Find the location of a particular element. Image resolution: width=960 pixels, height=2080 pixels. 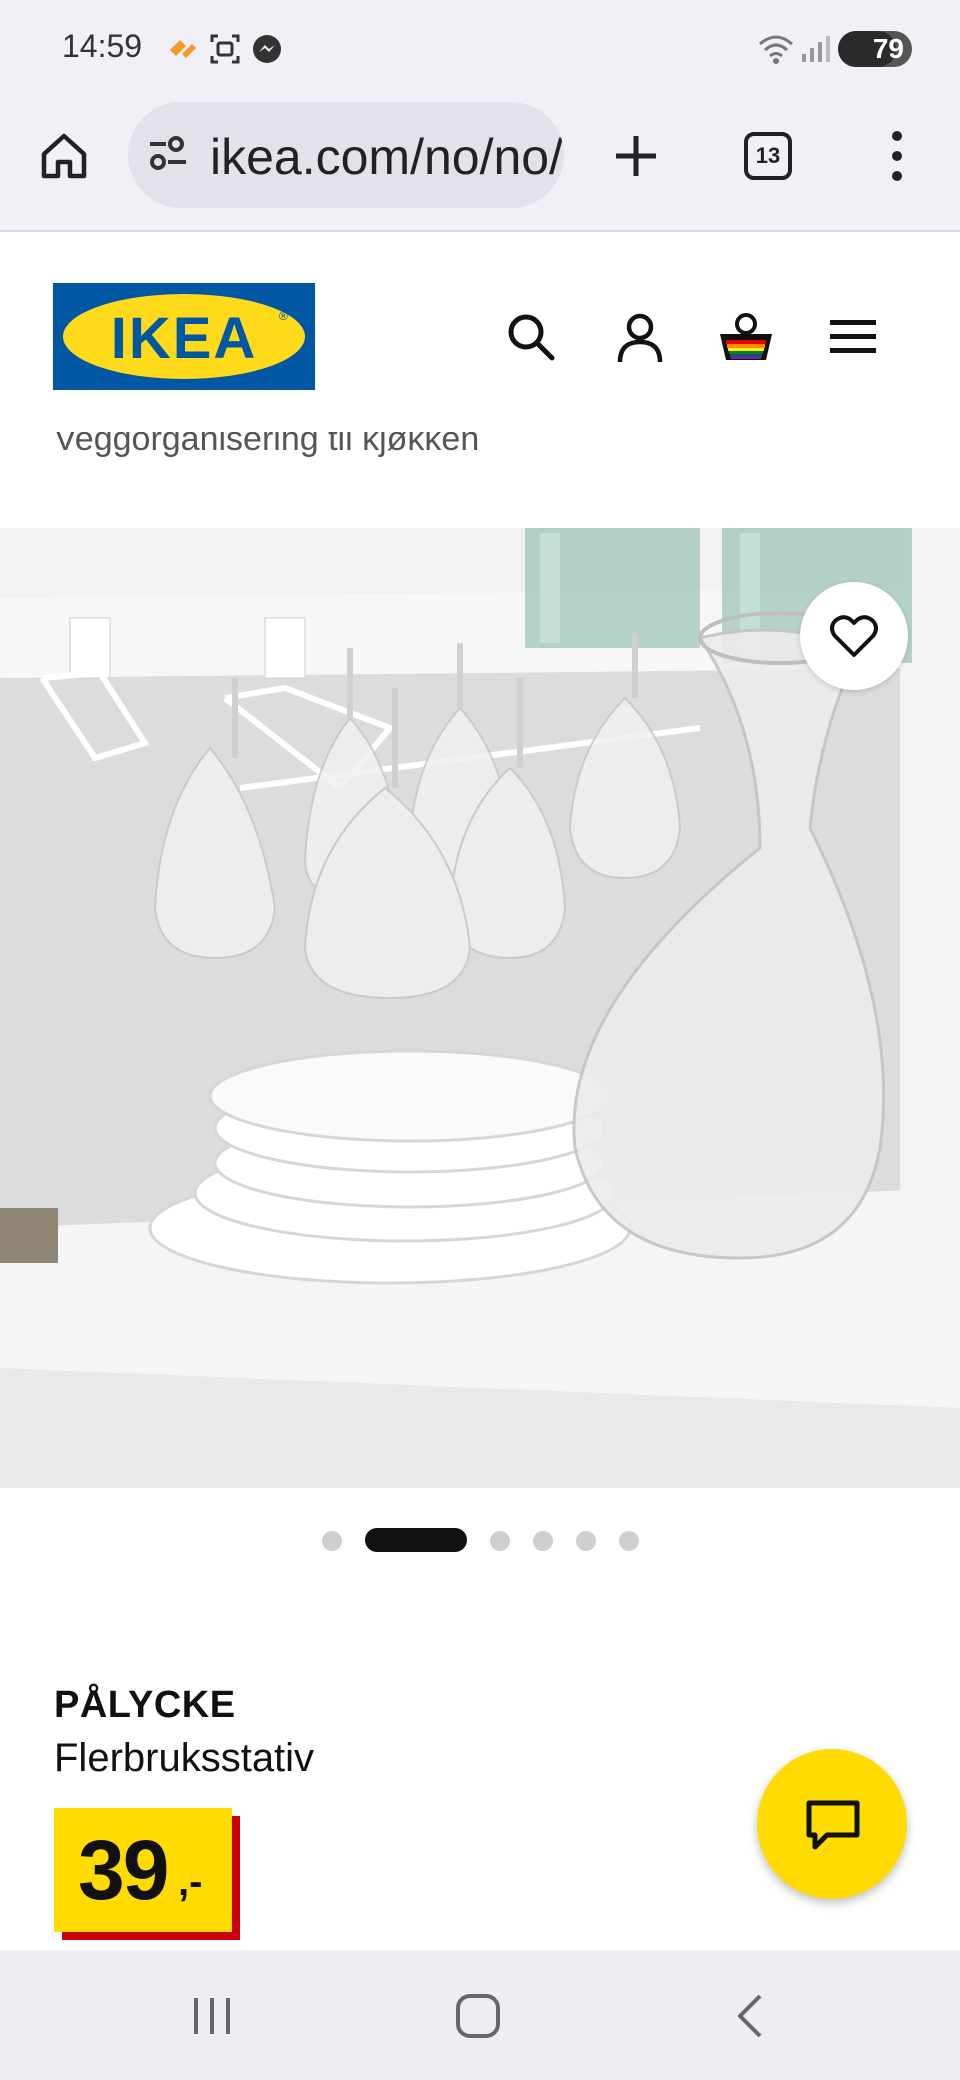

chat-button is located at coordinates (832, 1824).